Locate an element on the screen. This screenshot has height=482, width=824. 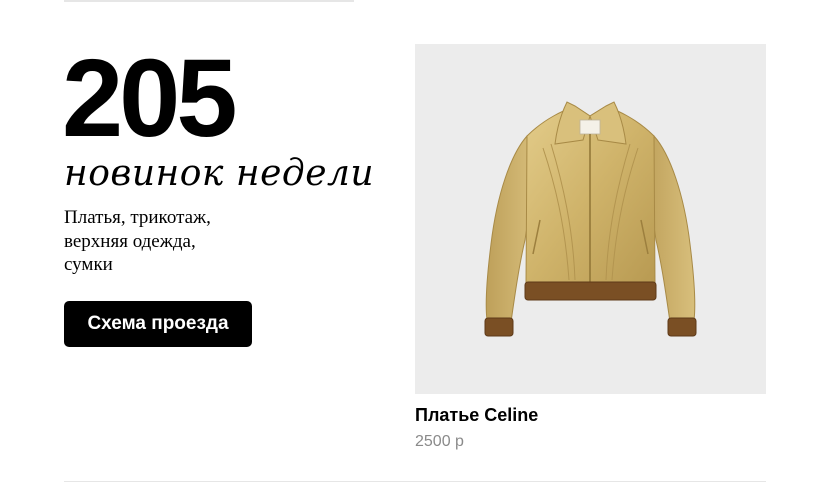
gold-leather-jacket-image is located at coordinates (590, 219).